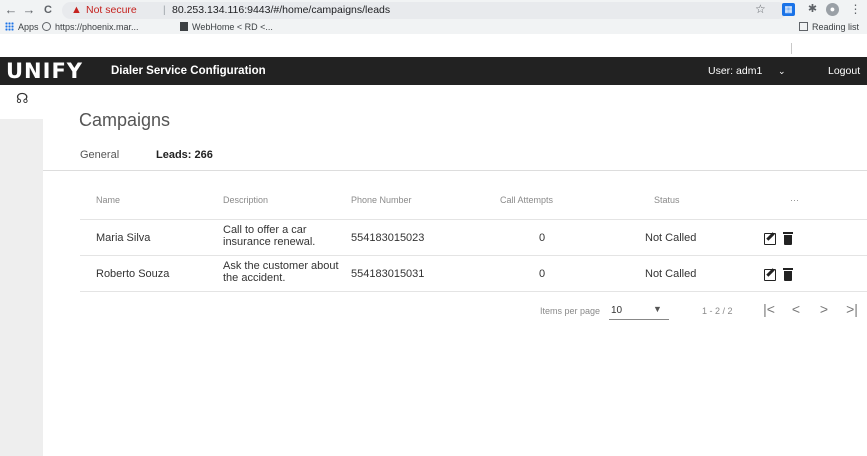  Describe the element at coordinates (782, 71) in the screenshot. I see `chevron-down-icon: ⌄` at that location.